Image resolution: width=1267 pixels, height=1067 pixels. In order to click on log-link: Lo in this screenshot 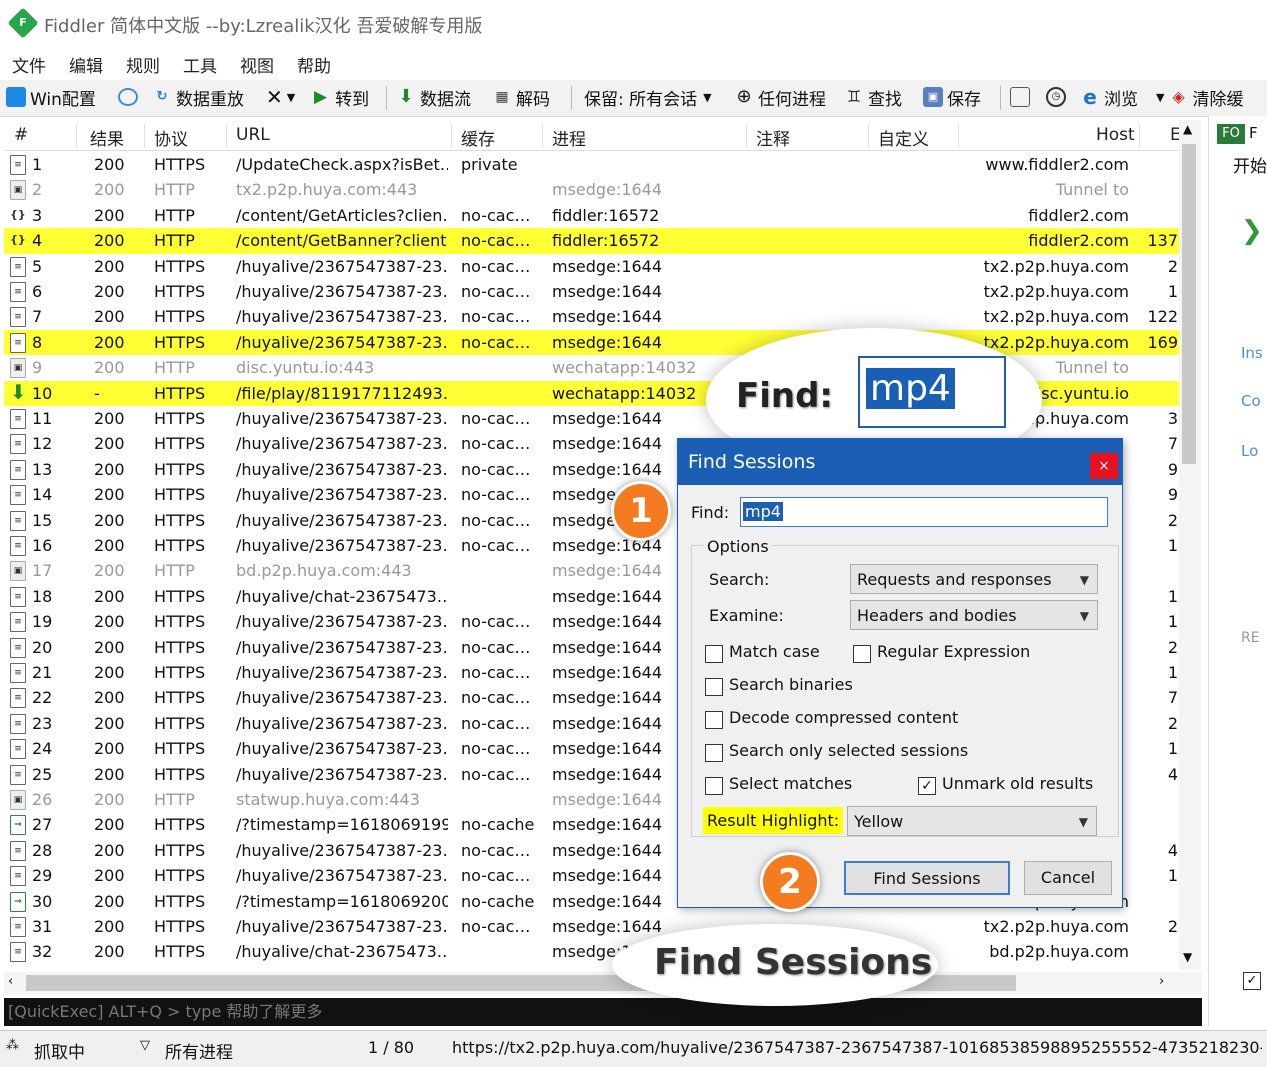, I will do `click(1249, 451)`.